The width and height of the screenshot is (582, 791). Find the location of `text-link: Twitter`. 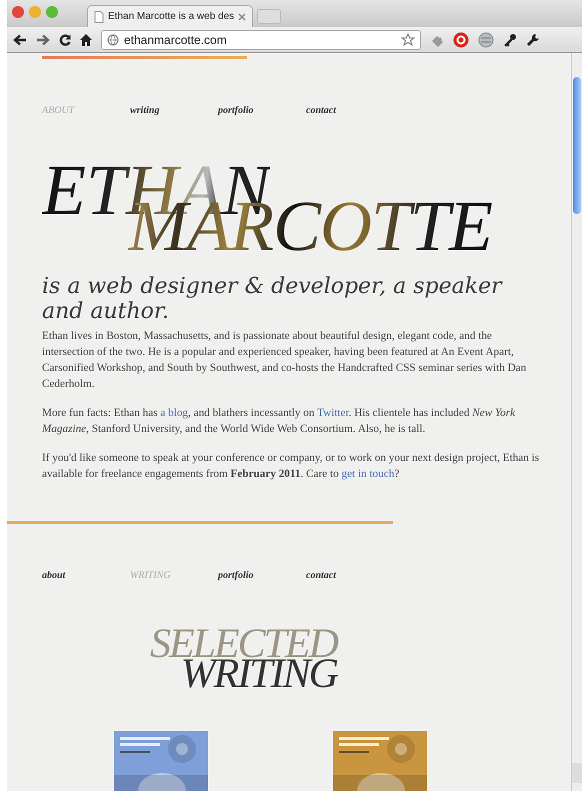

text-link: Twitter is located at coordinates (333, 413).